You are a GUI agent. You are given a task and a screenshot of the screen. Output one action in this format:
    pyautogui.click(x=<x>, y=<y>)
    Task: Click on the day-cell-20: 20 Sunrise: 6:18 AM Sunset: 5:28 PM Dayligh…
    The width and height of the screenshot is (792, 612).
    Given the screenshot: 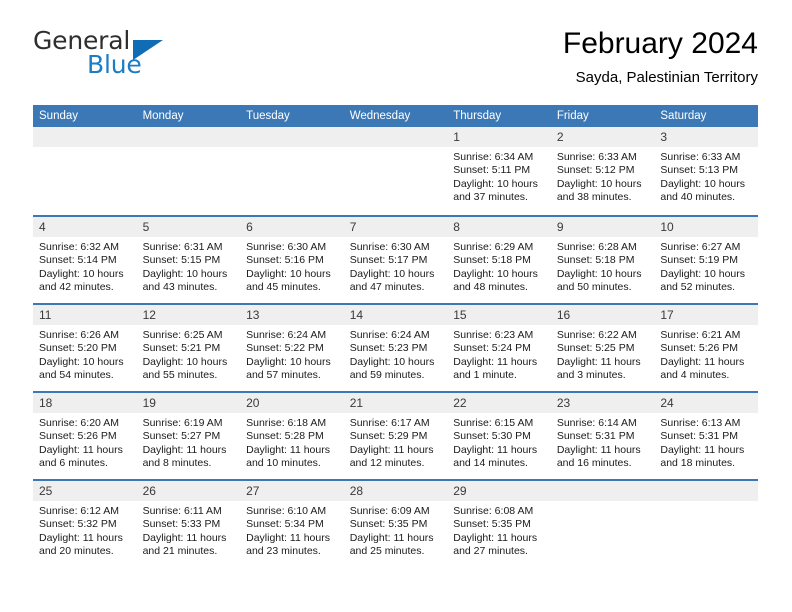 What is the action you would take?
    pyautogui.click(x=292, y=435)
    